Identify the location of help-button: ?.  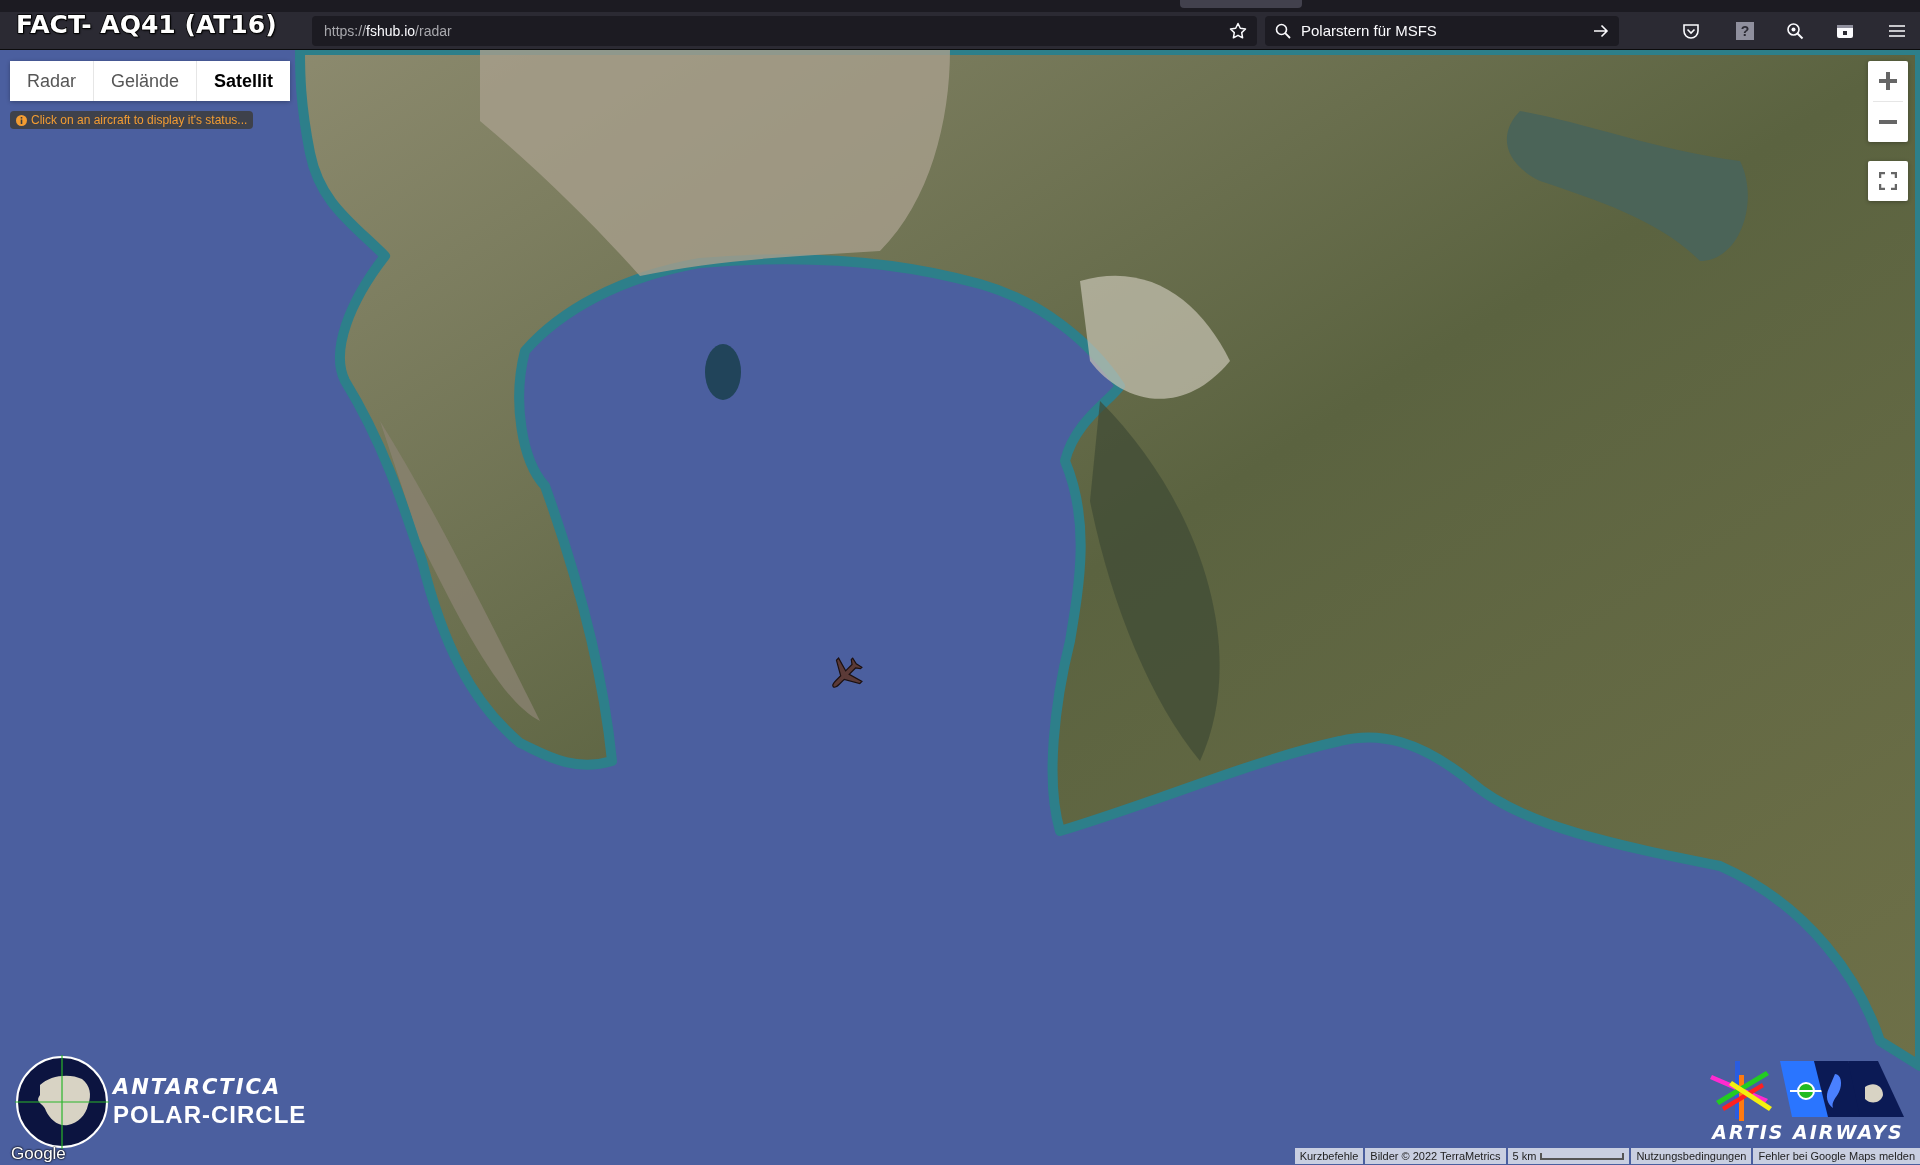
(1745, 30).